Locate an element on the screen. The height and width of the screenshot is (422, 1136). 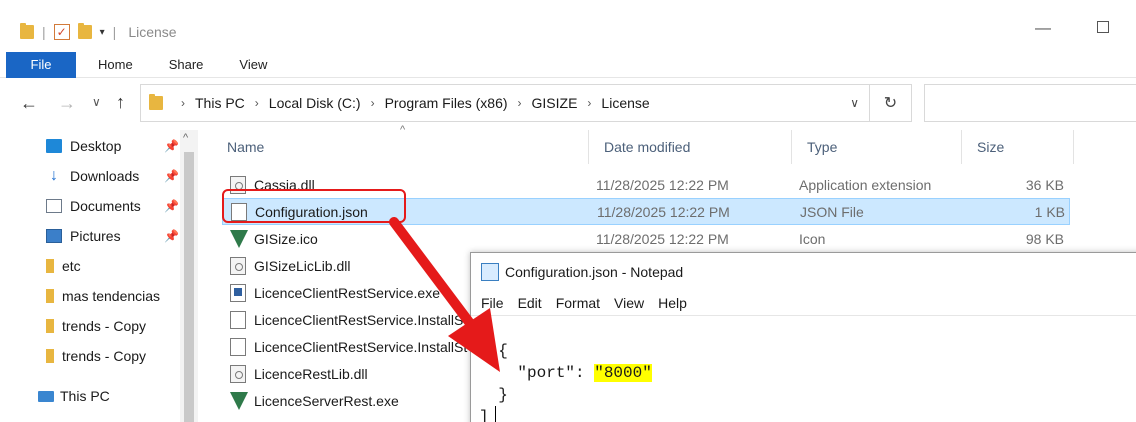
sidebar-item-desktop: Desktop 📌 is located at coordinates (113, 146).